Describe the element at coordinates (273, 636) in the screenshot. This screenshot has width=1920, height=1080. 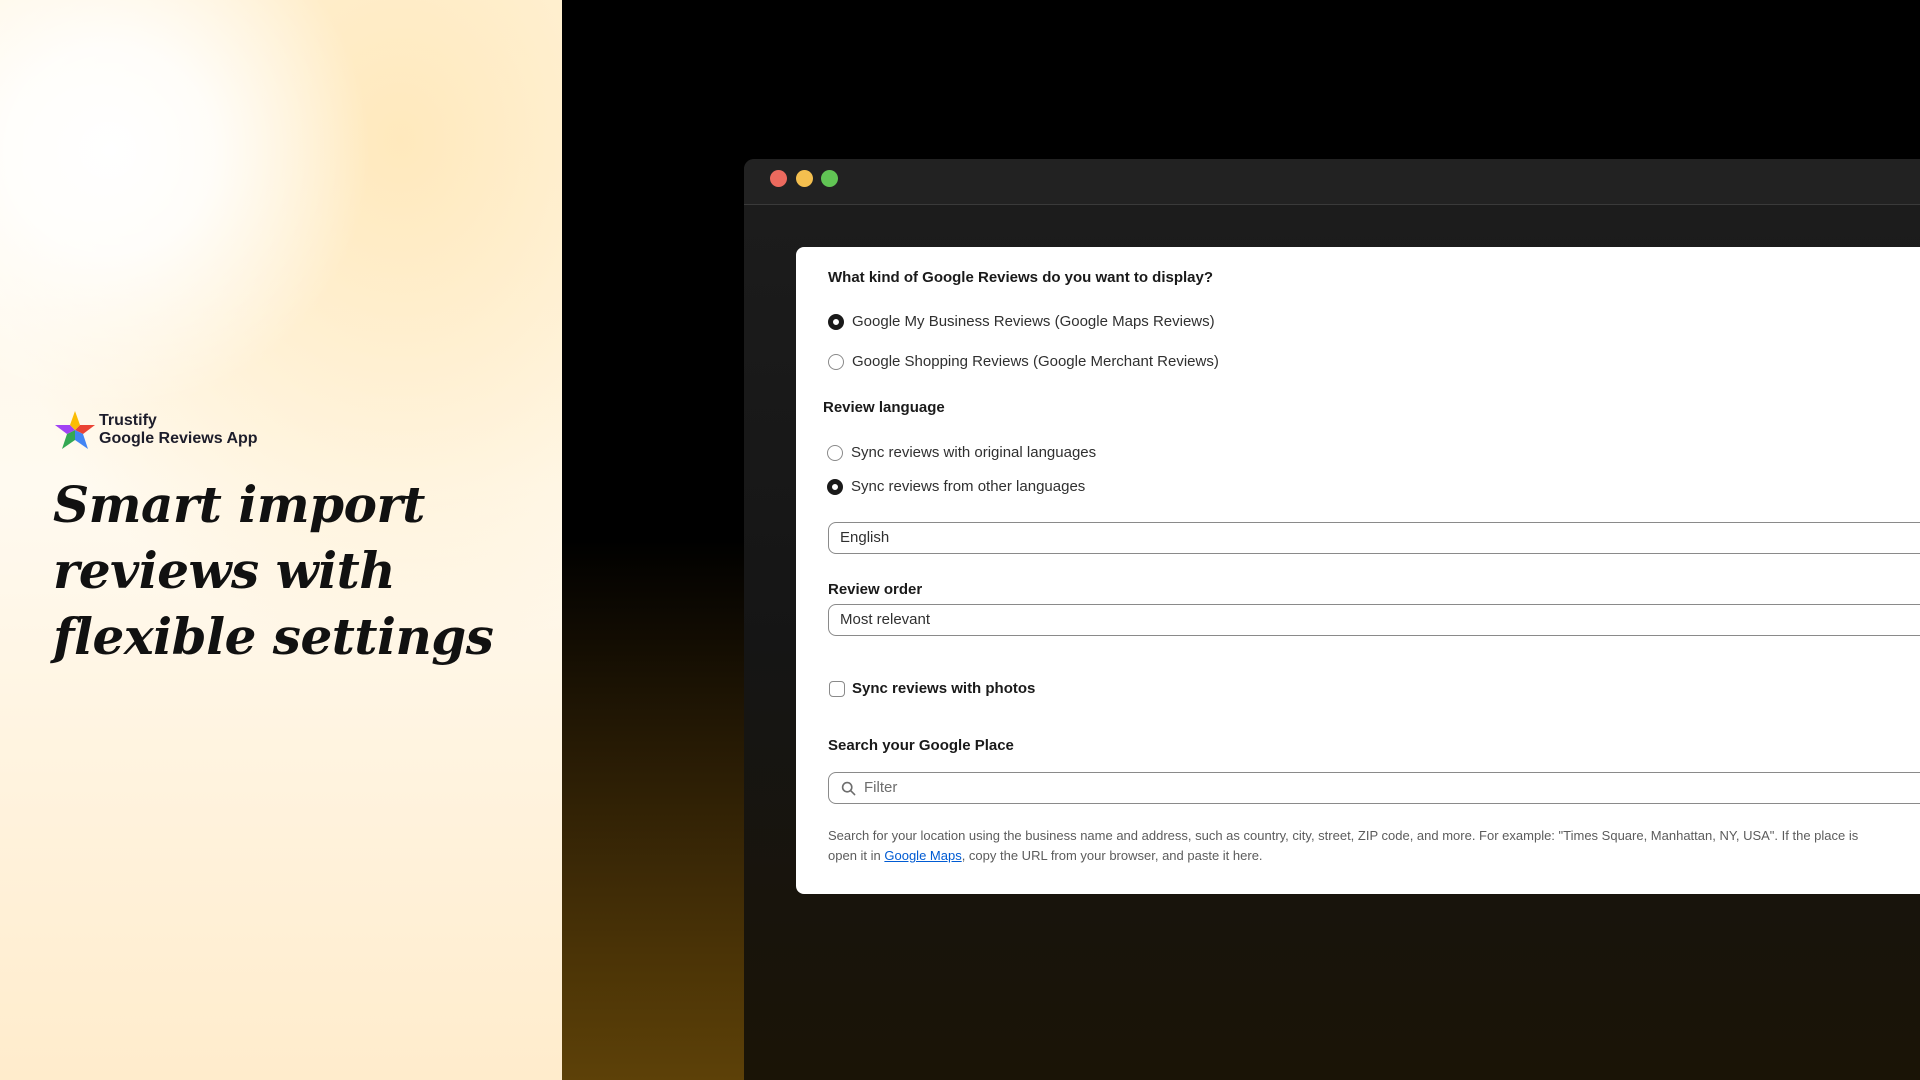
I see `headline-line-3: flexible settings` at that location.